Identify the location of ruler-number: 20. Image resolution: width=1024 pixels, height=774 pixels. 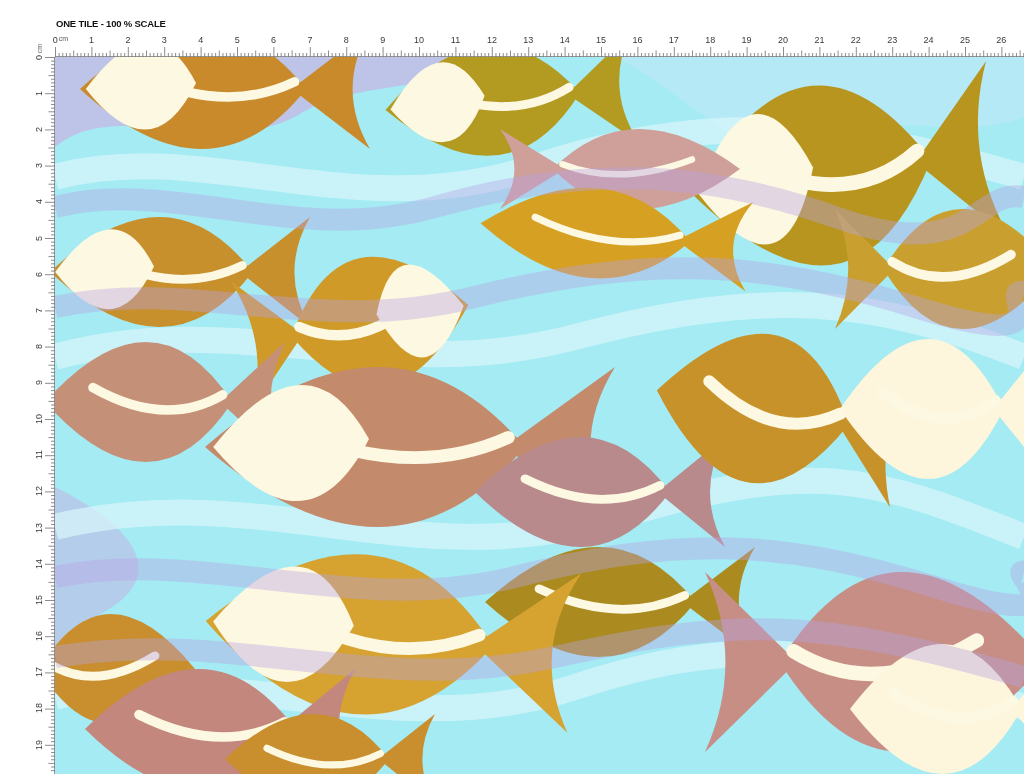
(783, 40).